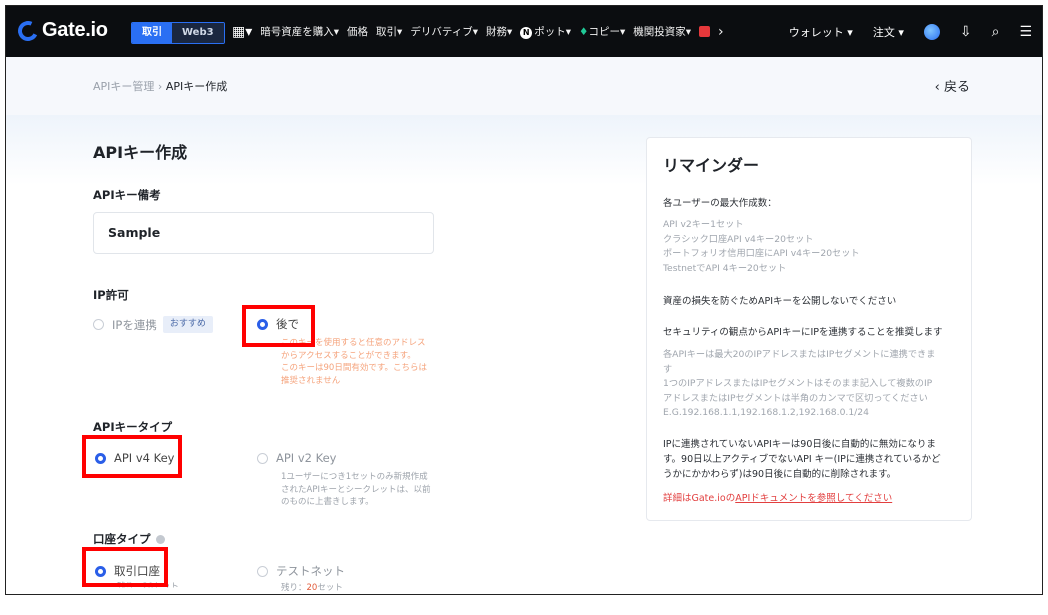 The width and height of the screenshot is (1048, 615). What do you see at coordinates (1025, 32) in the screenshot?
I see `hamburger-menu-icon: ☰` at bounding box center [1025, 32].